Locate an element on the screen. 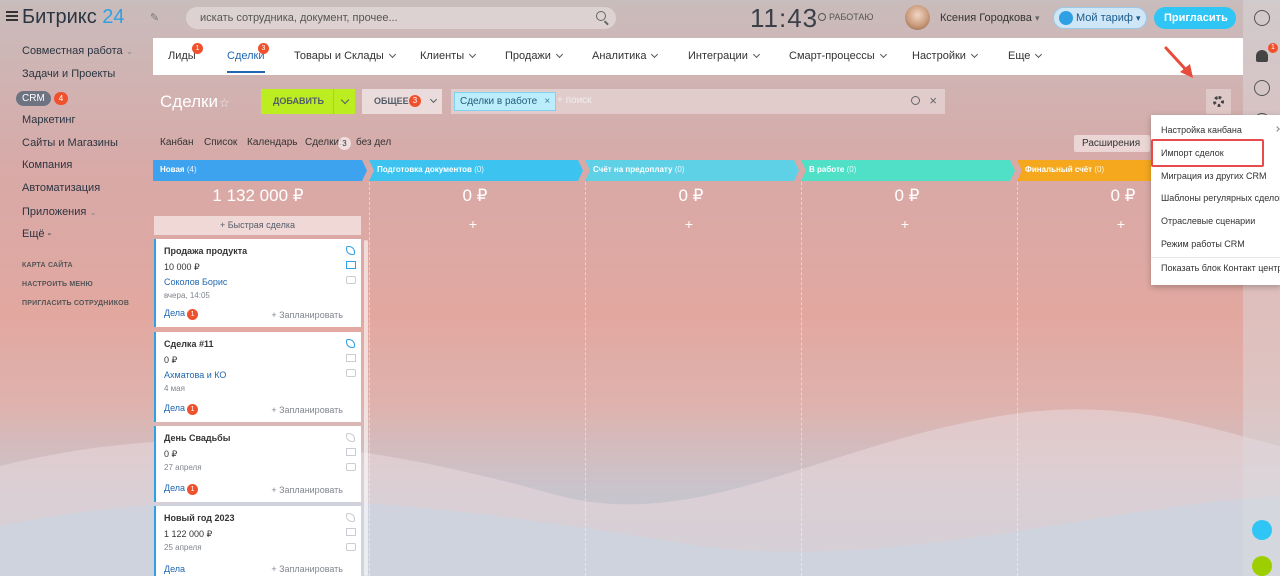 The height and width of the screenshot is (576, 1280). work-status: РАБОТАЮ is located at coordinates (846, 17).